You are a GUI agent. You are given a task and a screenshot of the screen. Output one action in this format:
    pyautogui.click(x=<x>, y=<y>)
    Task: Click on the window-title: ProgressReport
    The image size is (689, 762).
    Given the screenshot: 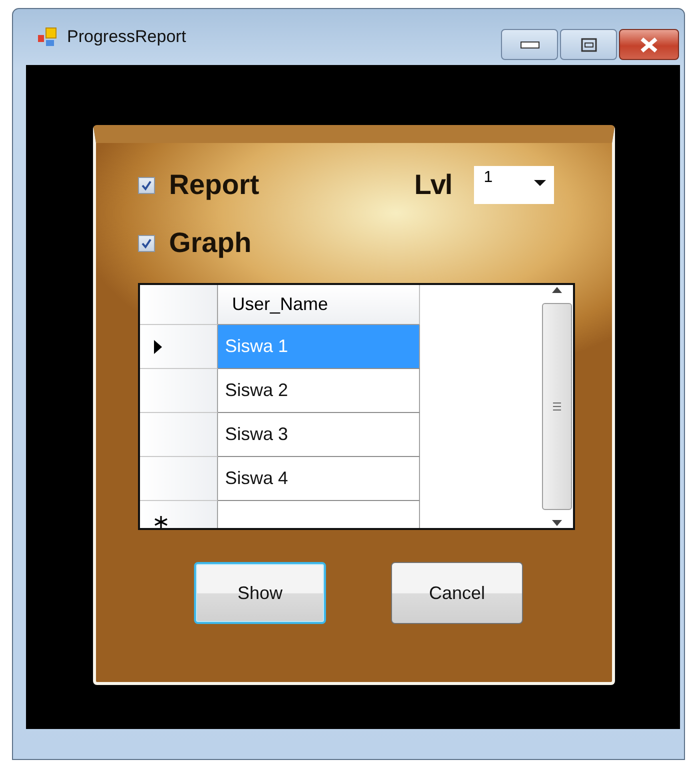 What is the action you would take?
    pyautogui.click(x=127, y=37)
    